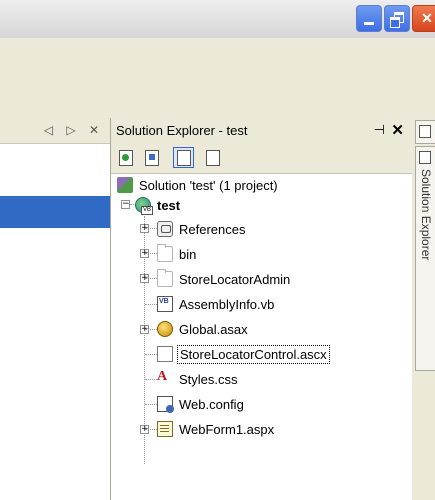  I want to click on toolbox-icon, so click(425, 131).